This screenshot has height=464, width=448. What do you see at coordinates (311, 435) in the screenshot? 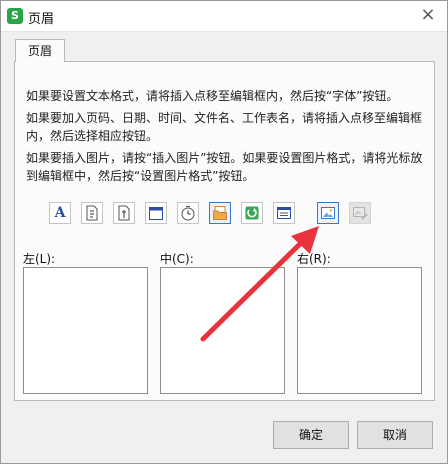
I see `ok-button: 确定` at bounding box center [311, 435].